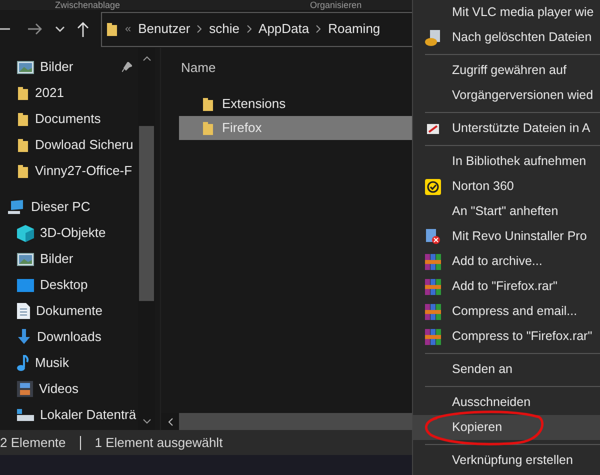 The width and height of the screenshot is (600, 475). What do you see at coordinates (336, 5) in the screenshot?
I see `ribbon-group-label: Organisieren` at bounding box center [336, 5].